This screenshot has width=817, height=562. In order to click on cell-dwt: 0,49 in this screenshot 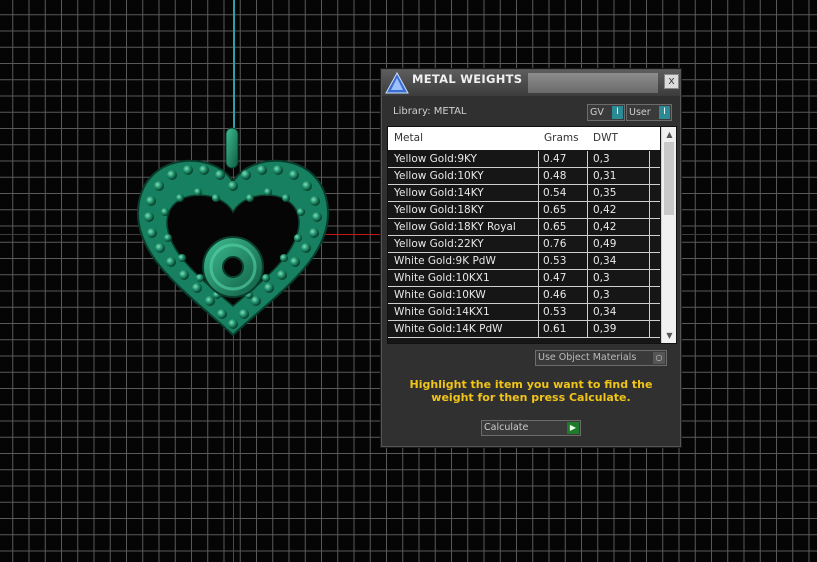, I will do `click(605, 244)`.